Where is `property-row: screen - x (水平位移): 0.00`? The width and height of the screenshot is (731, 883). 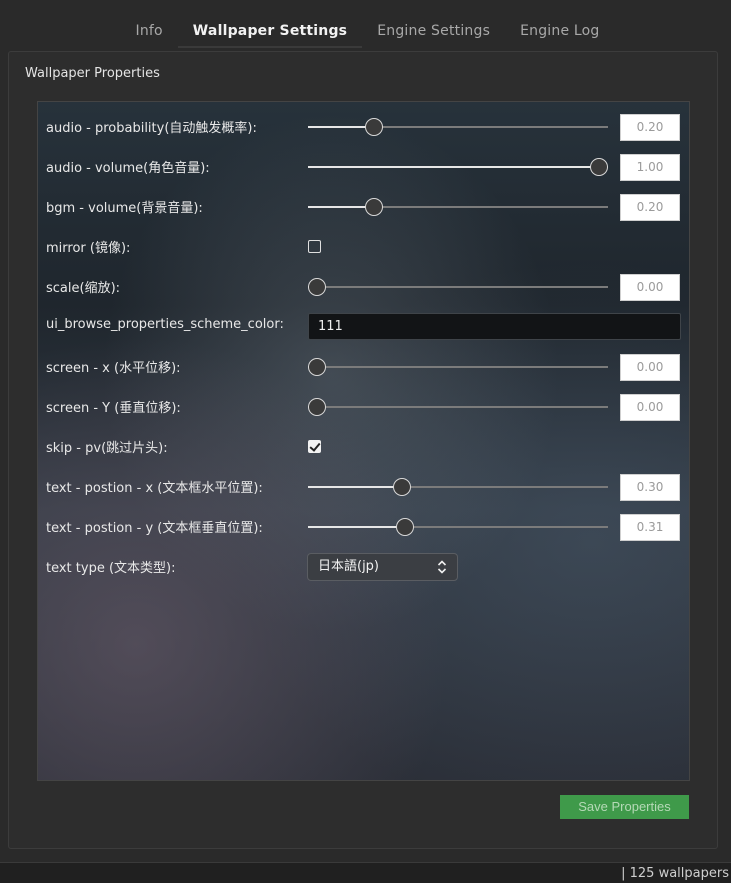 property-row: screen - x (水平位移): 0.00 is located at coordinates (363, 365).